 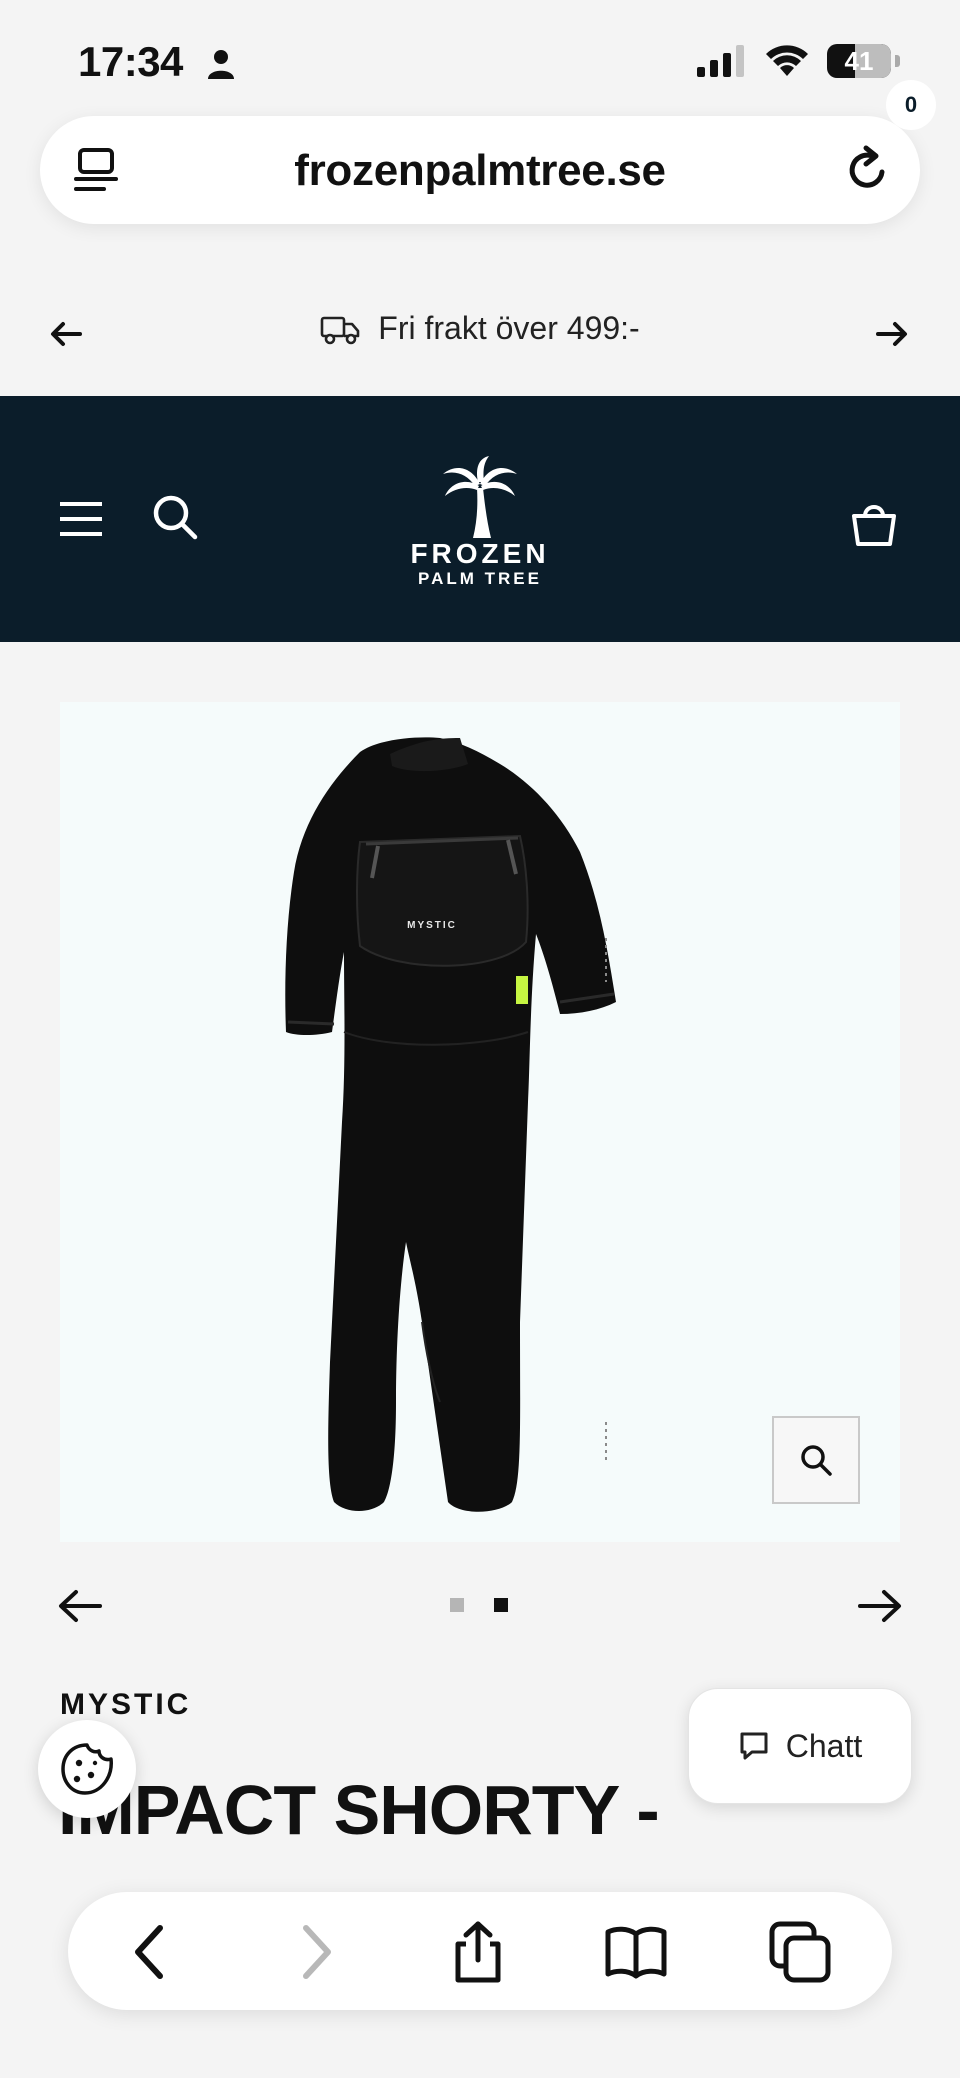 I want to click on tabs-icon, so click(x=800, y=1952).